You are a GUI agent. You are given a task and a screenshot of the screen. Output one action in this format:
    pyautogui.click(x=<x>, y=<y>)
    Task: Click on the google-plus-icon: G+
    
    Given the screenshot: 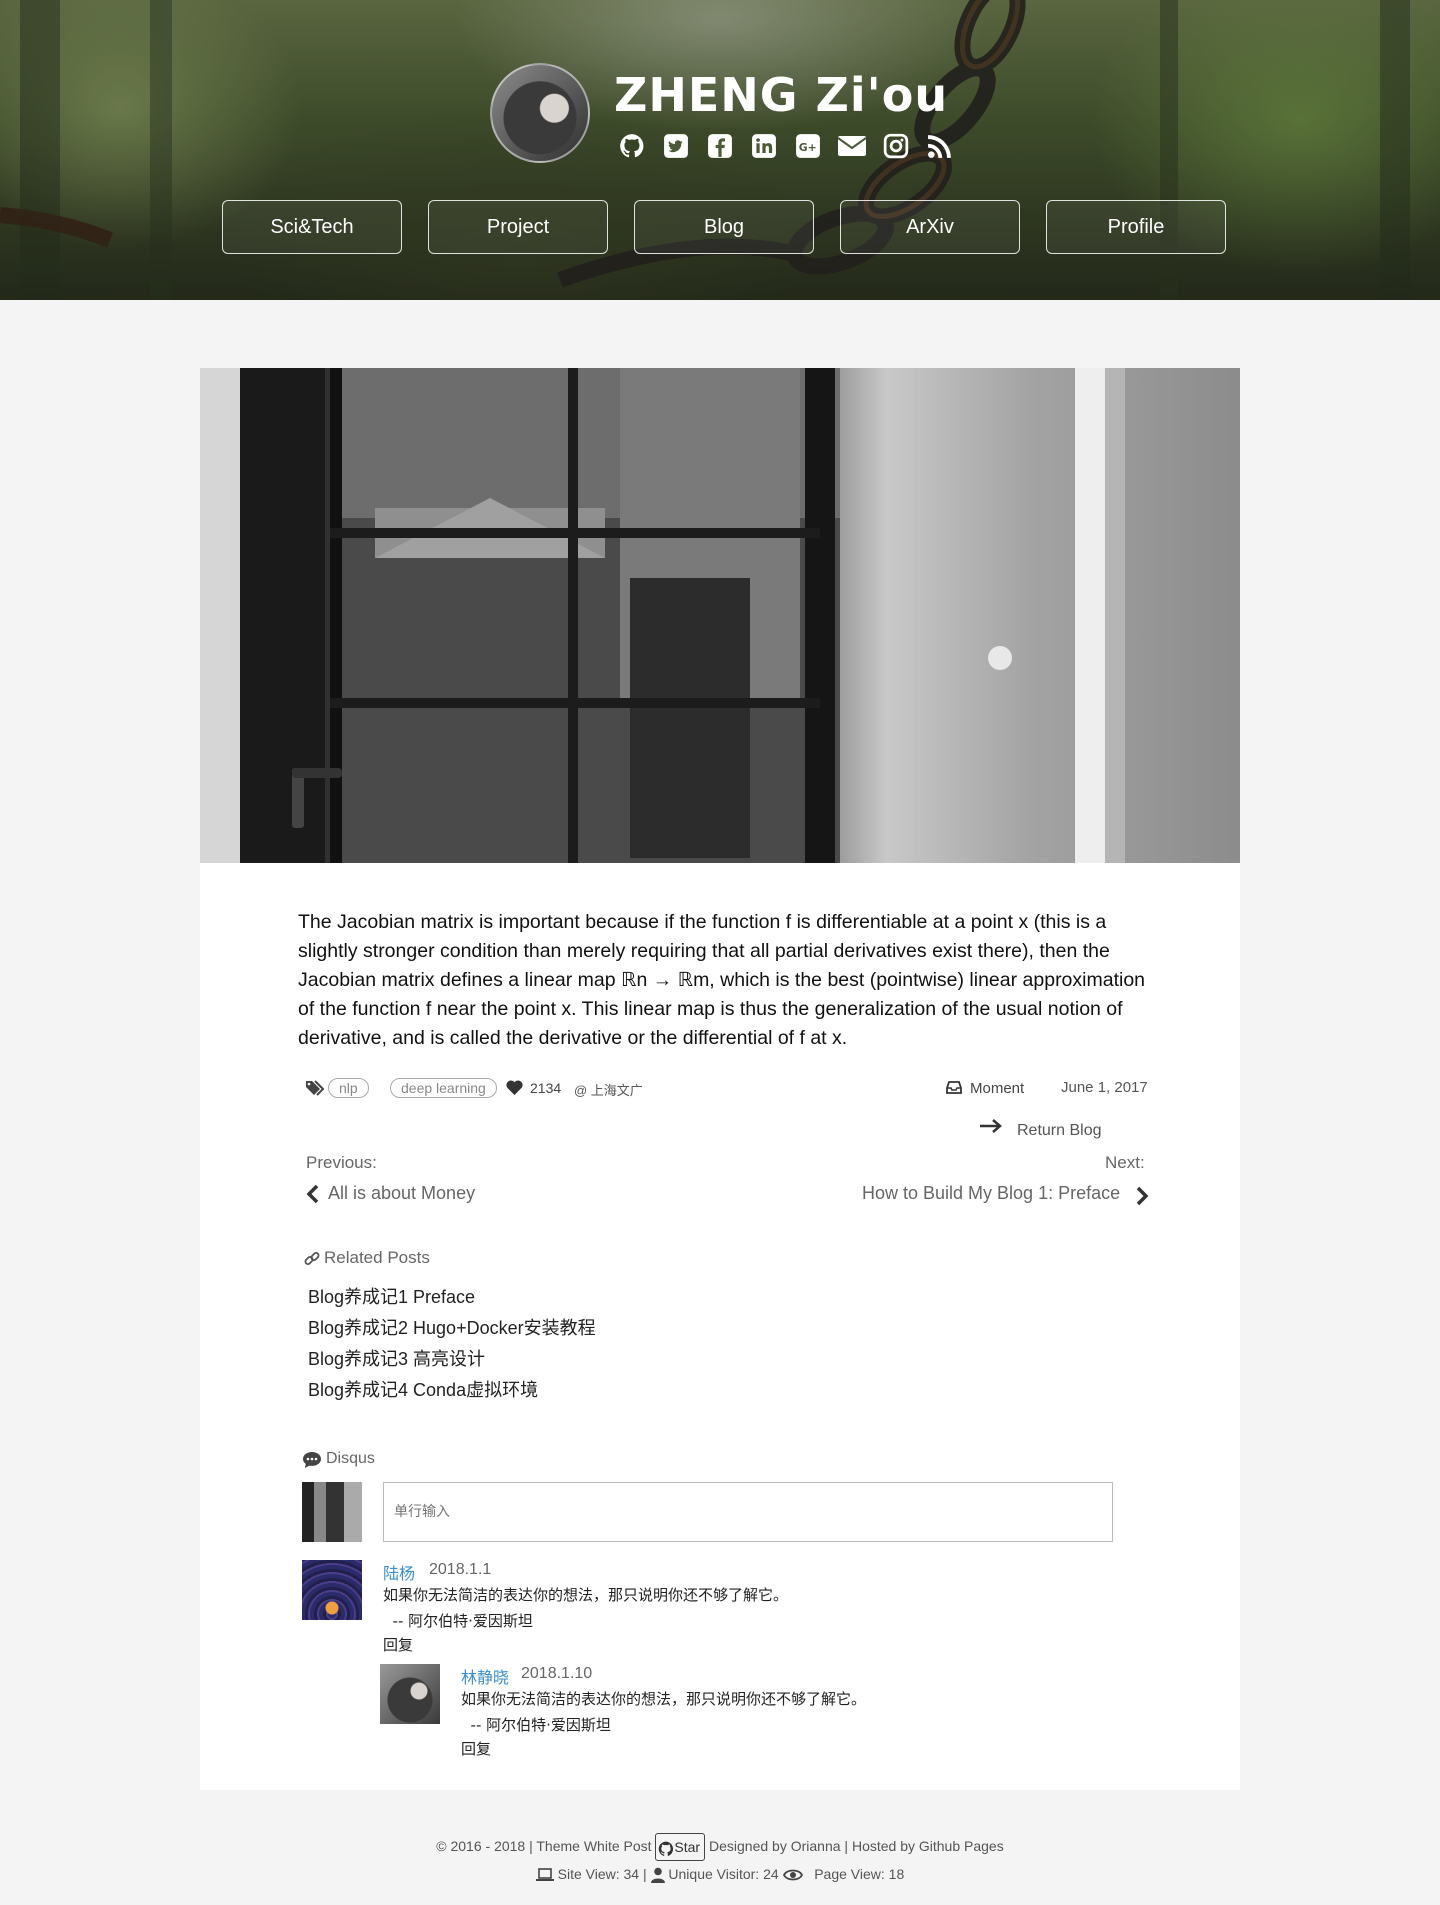 What is the action you would take?
    pyautogui.click(x=808, y=146)
    